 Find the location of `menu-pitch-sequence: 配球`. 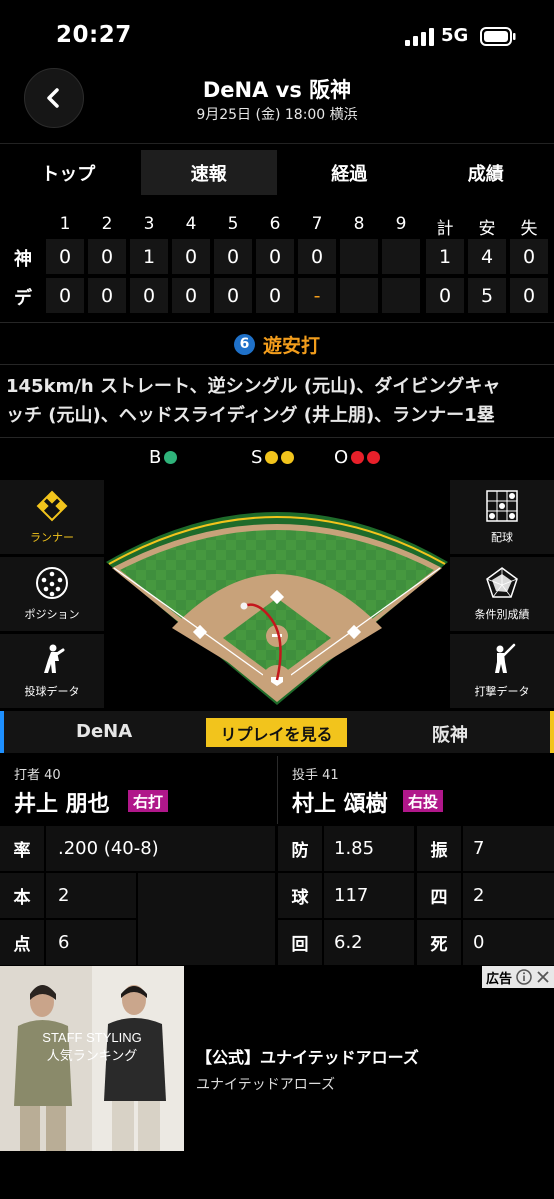

menu-pitch-sequence: 配球 is located at coordinates (502, 517).